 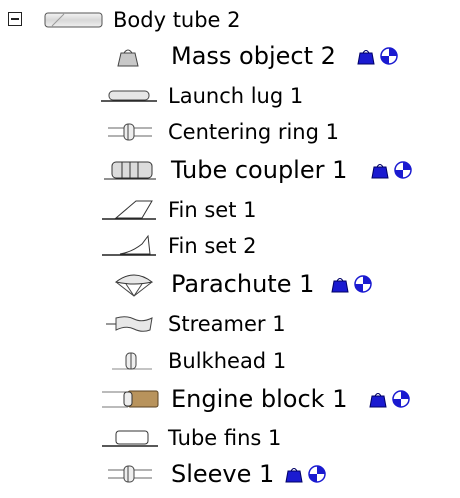 What do you see at coordinates (128, 58) in the screenshot?
I see `mass-object-icon` at bounding box center [128, 58].